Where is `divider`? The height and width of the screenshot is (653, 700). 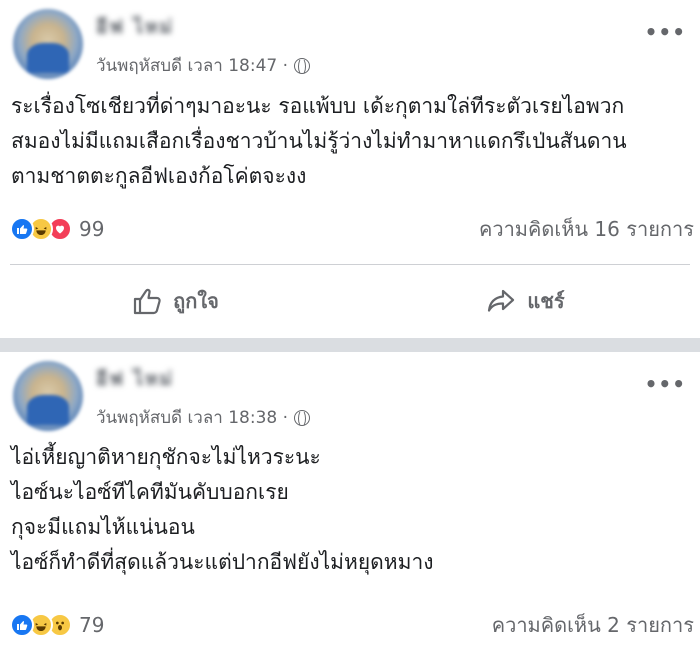 divider is located at coordinates (350, 264).